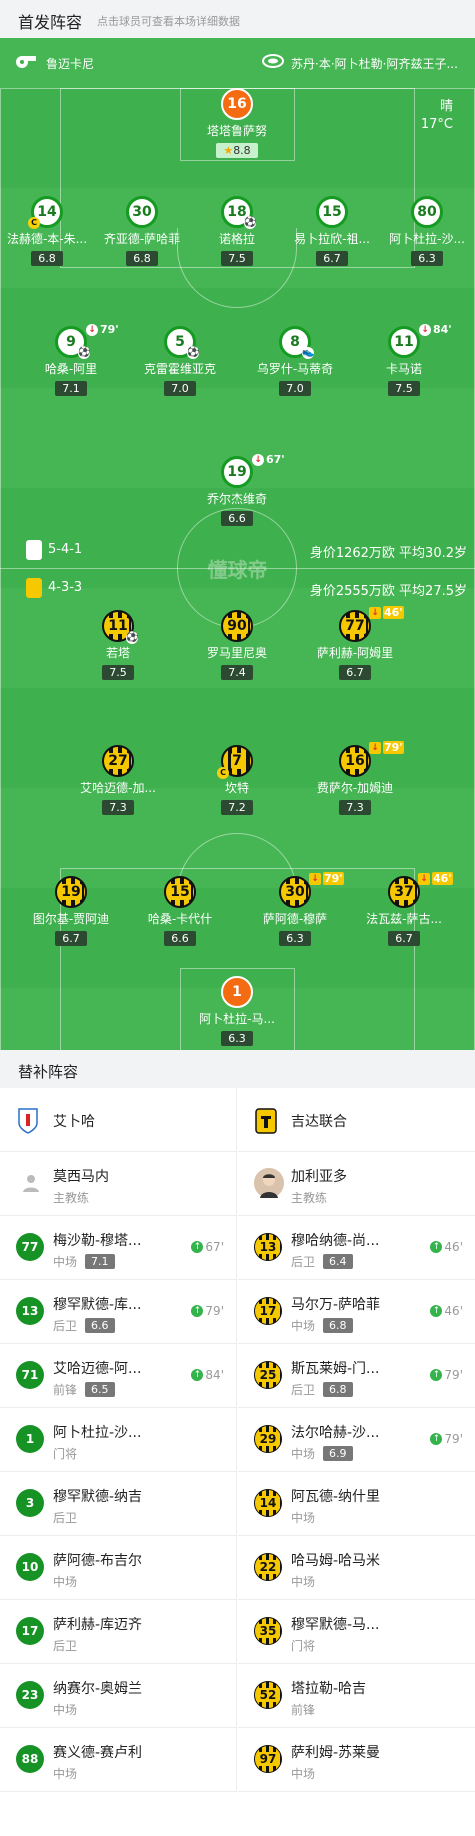 This screenshot has height=1836, width=475. What do you see at coordinates (388, 553) in the screenshot?
I see `home-value: 身价1262万欧 平均30.2岁` at bounding box center [388, 553].